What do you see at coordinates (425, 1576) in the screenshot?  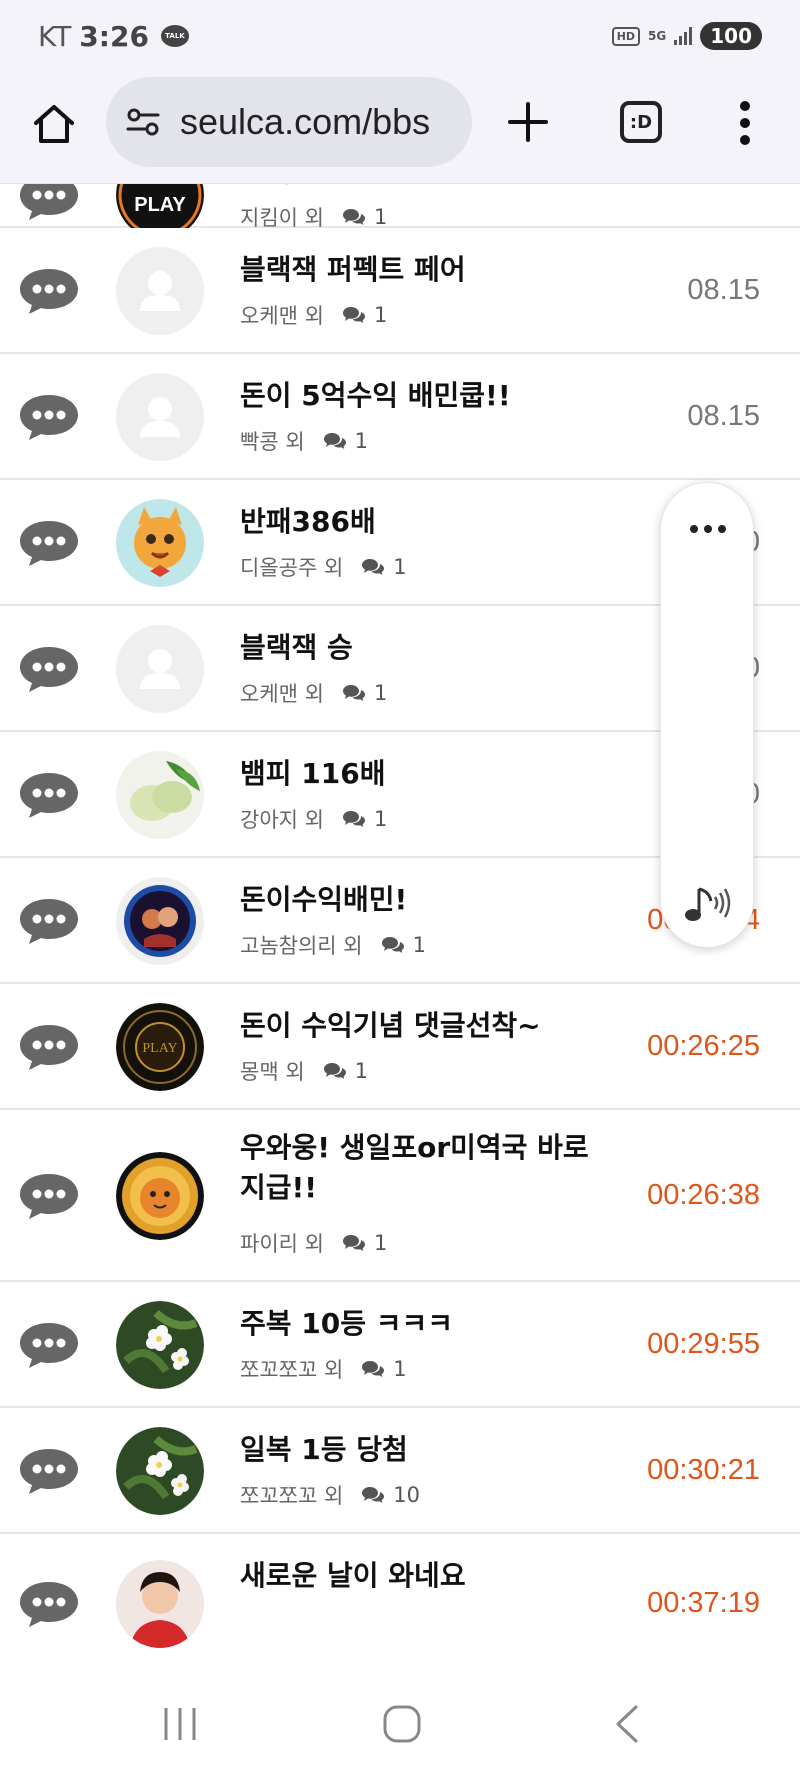 I see `post-title: 새로운 날이 와네요` at bounding box center [425, 1576].